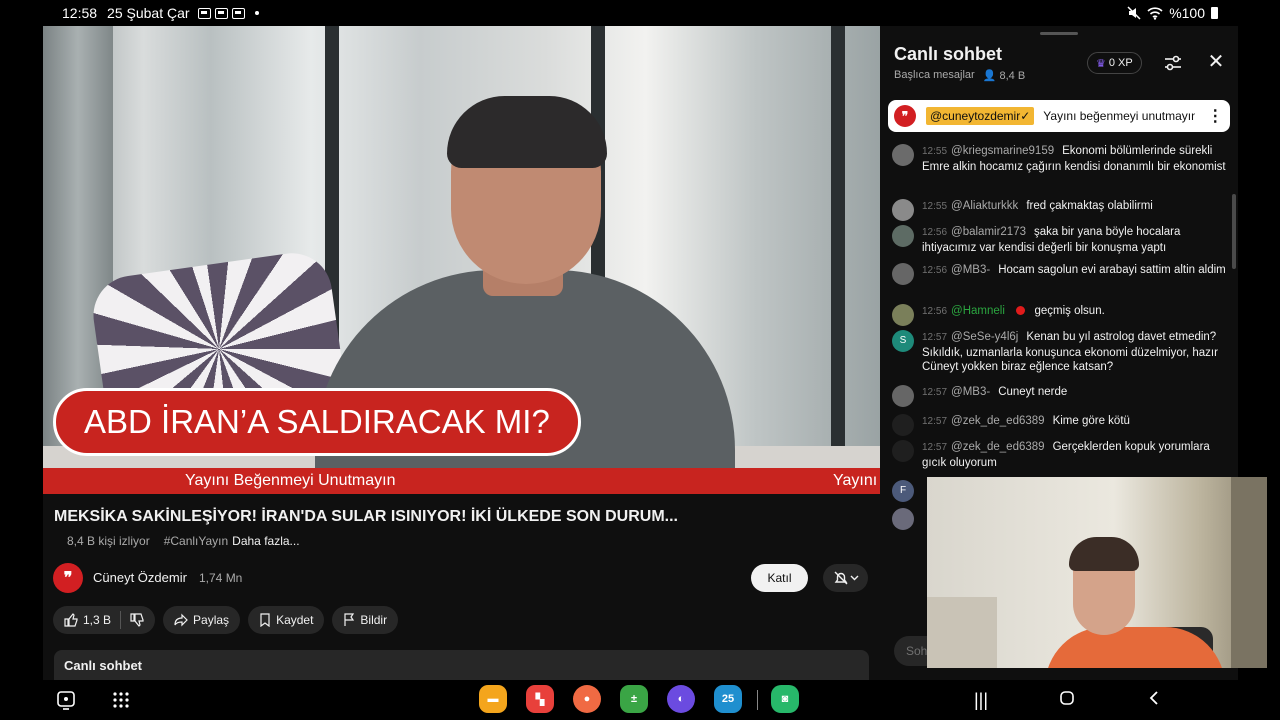  Describe the element at coordinates (1101, 63) in the screenshot. I see `crown-icon: ♛` at that location.